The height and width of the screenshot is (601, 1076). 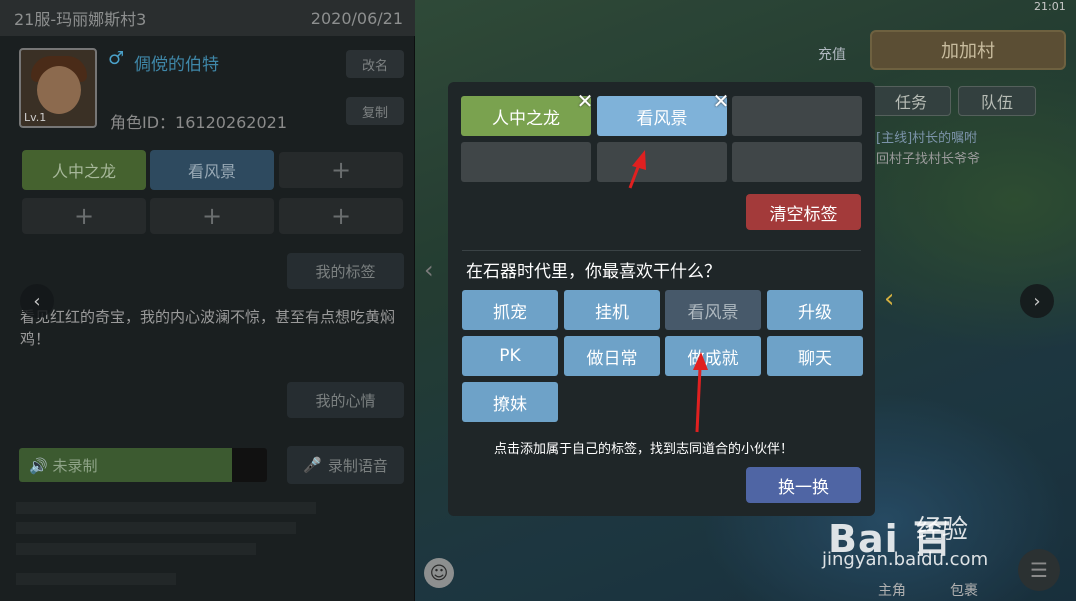 I want to click on clear-tags-button: 清空标签, so click(x=803, y=212).